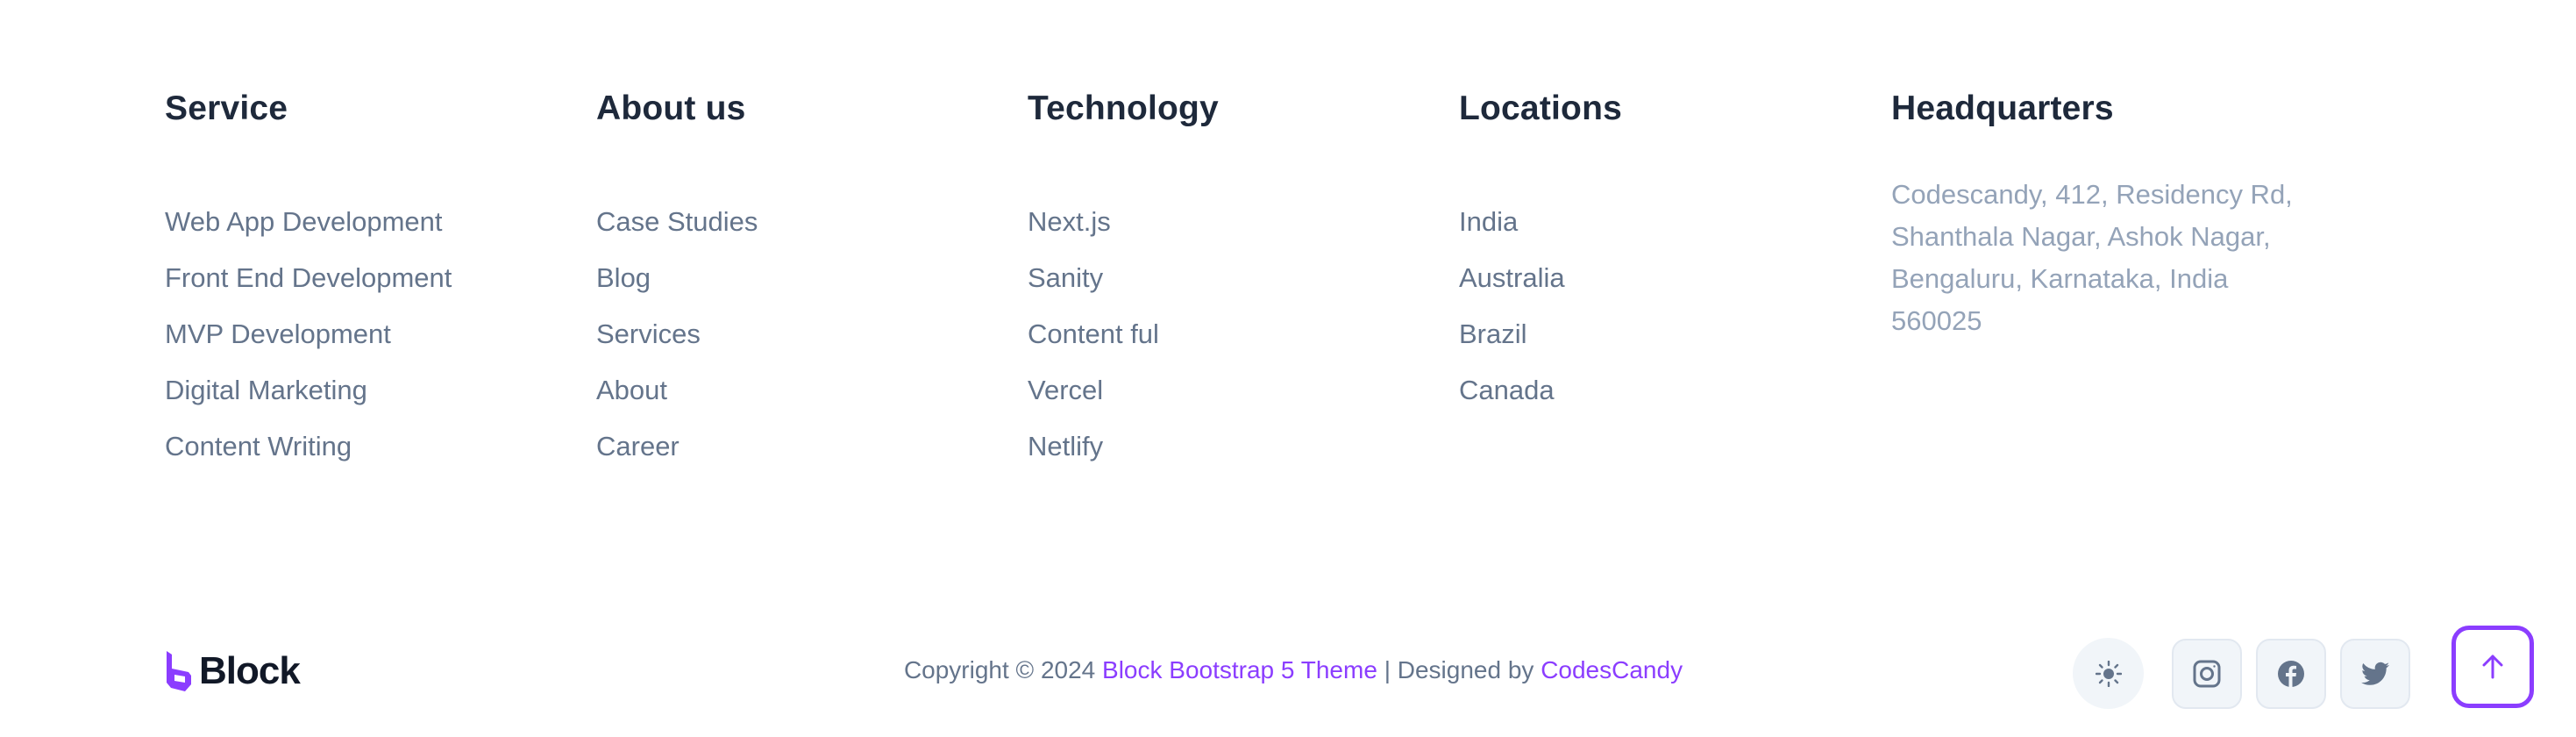  What do you see at coordinates (308, 447) in the screenshot?
I see `footer-link: Content Writing` at bounding box center [308, 447].